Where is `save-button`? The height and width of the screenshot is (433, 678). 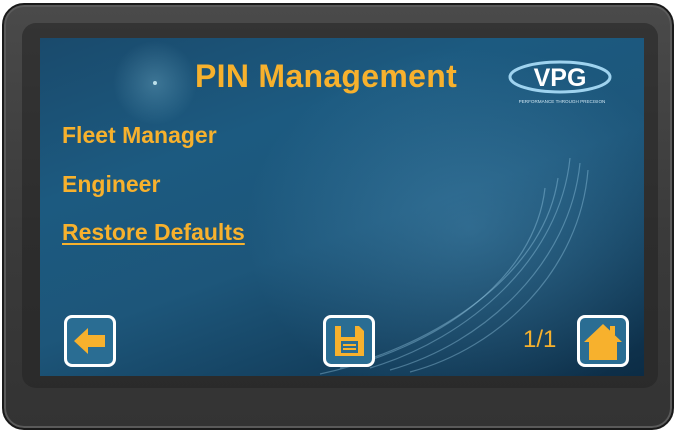 save-button is located at coordinates (349, 341).